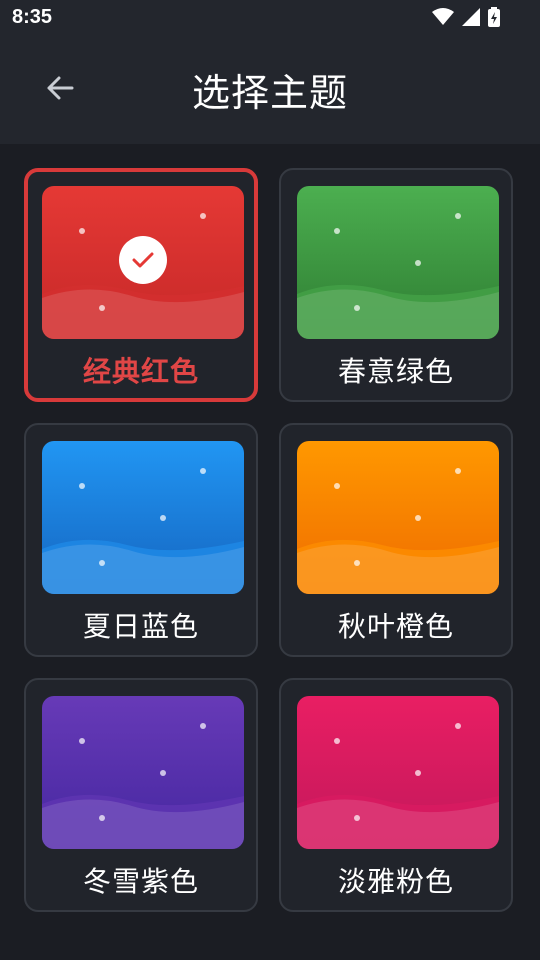 The height and width of the screenshot is (960, 540). Describe the element at coordinates (443, 19) in the screenshot. I see `wifi-icon` at that location.